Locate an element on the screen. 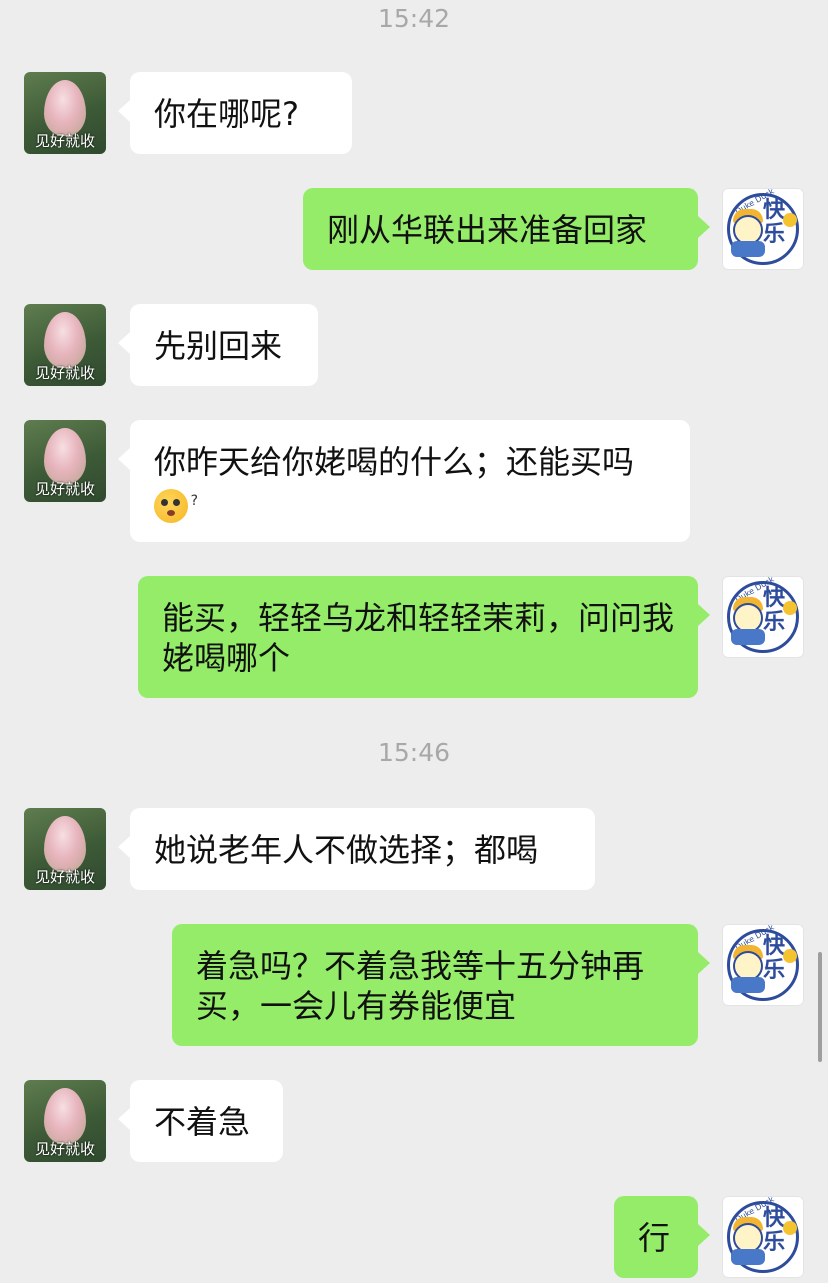  received-message-bubble: 你在哪呢? is located at coordinates (235, 113).